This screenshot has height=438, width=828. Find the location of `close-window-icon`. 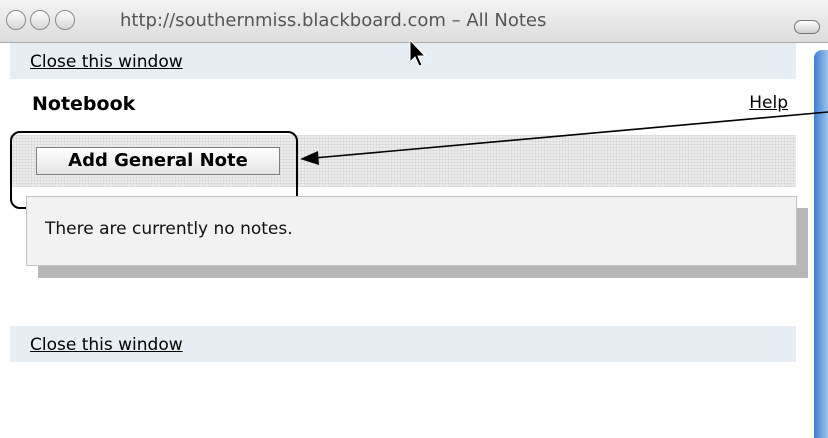

close-window-icon is located at coordinates (16, 20).